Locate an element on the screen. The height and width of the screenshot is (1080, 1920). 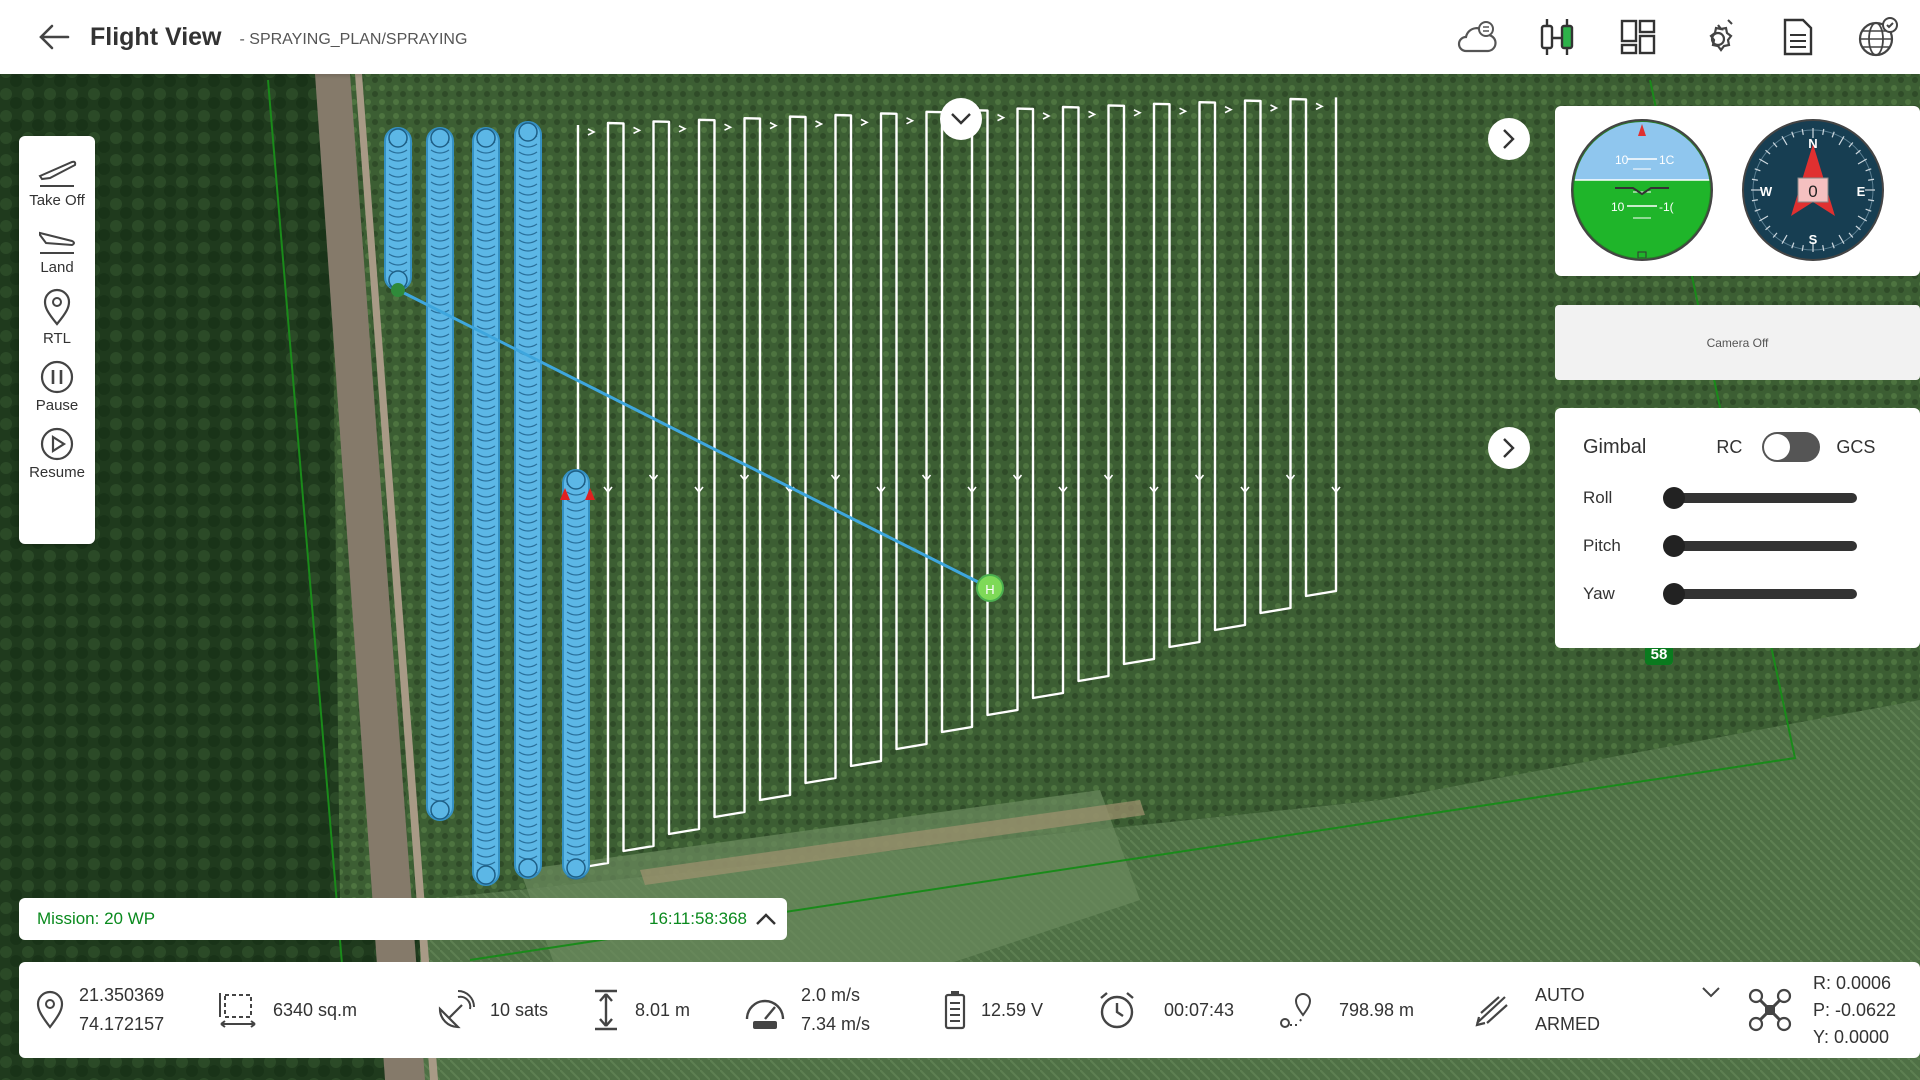
pause-button: Pause is located at coordinates (57, 386).